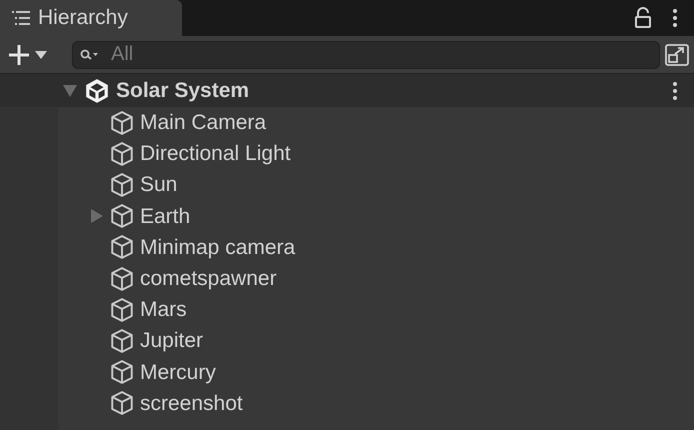 The image size is (694, 430). I want to click on lock-icon, so click(643, 18).